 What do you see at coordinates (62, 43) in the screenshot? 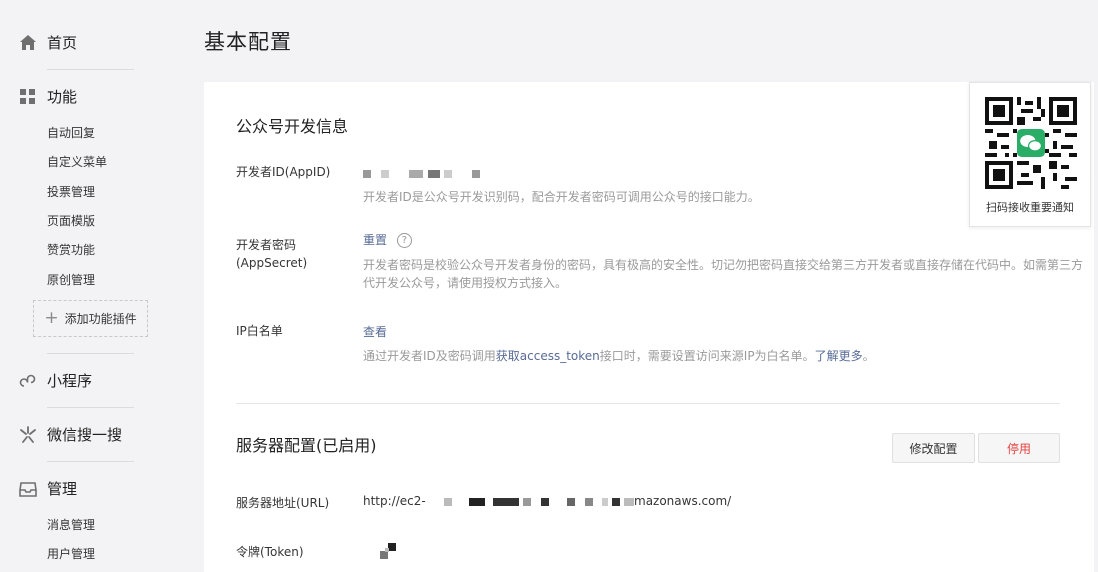
I see `nav-home-label: 首页` at bounding box center [62, 43].